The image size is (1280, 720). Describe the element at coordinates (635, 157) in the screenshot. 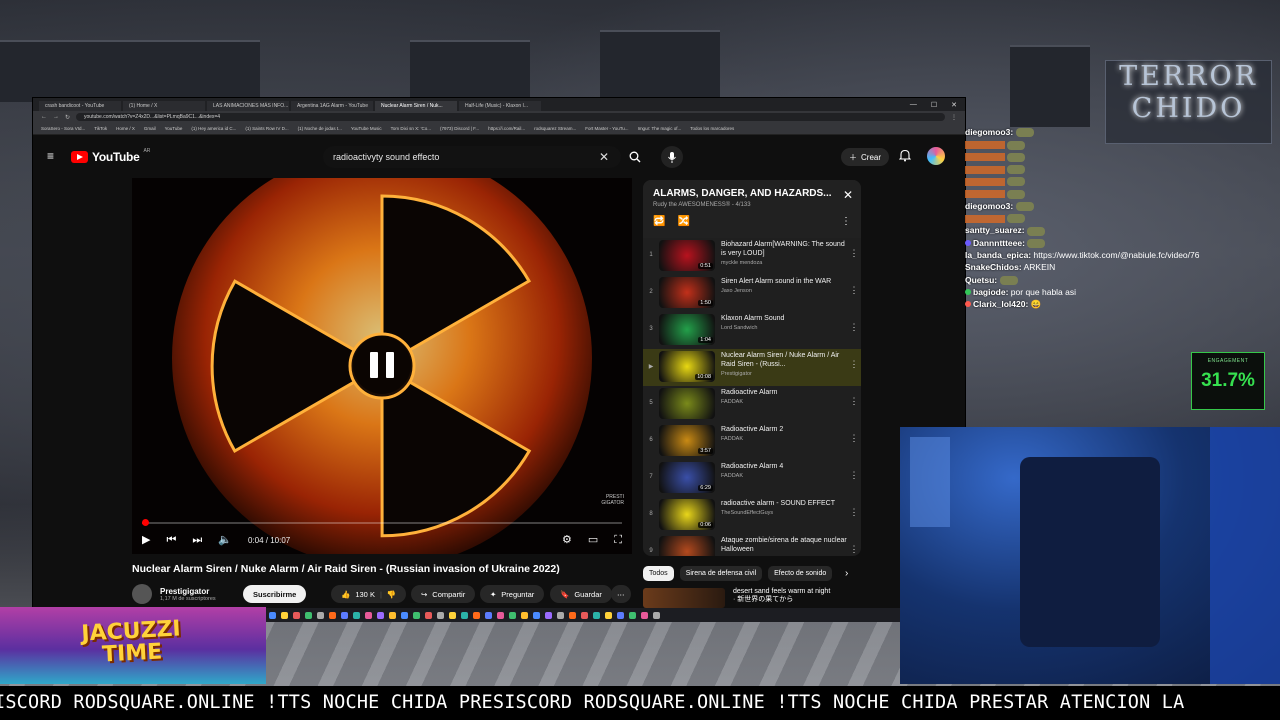

I see `search-button` at that location.